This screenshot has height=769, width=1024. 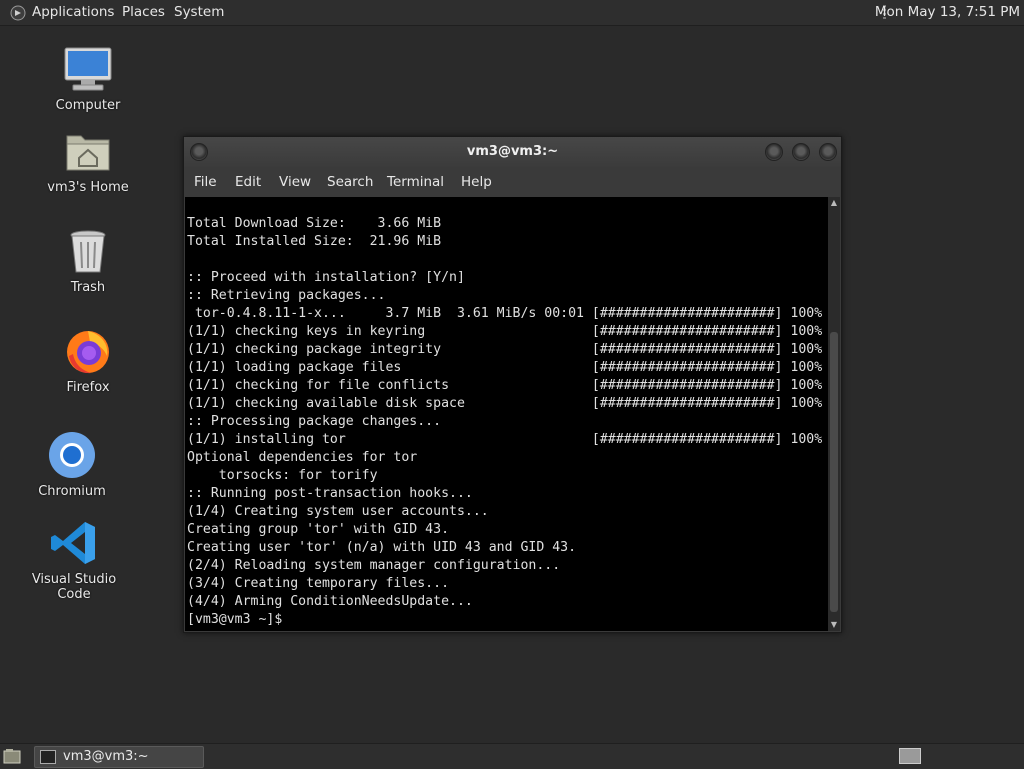 I want to click on terminal-icon, so click(x=48, y=757).